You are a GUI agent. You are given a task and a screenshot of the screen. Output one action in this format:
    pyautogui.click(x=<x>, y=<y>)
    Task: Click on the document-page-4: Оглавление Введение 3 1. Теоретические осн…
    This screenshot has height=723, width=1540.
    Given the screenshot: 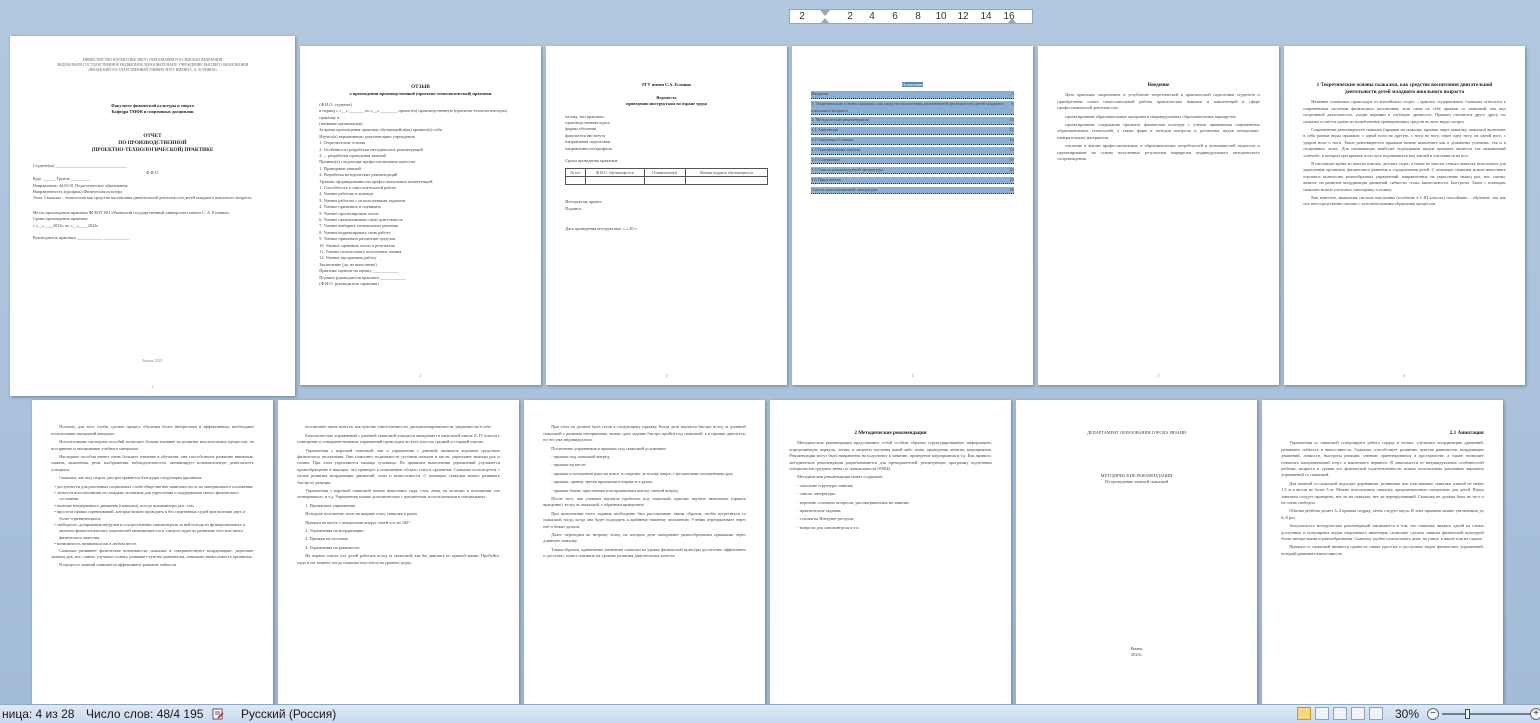 What is the action you would take?
    pyautogui.click(x=912, y=215)
    